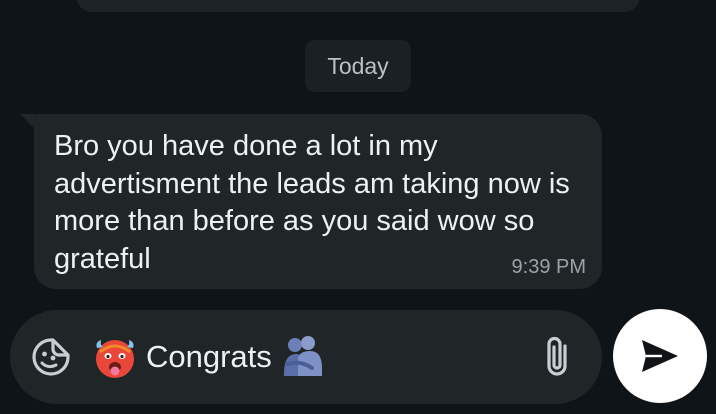  I want to click on date-separator: Today, so click(358, 66).